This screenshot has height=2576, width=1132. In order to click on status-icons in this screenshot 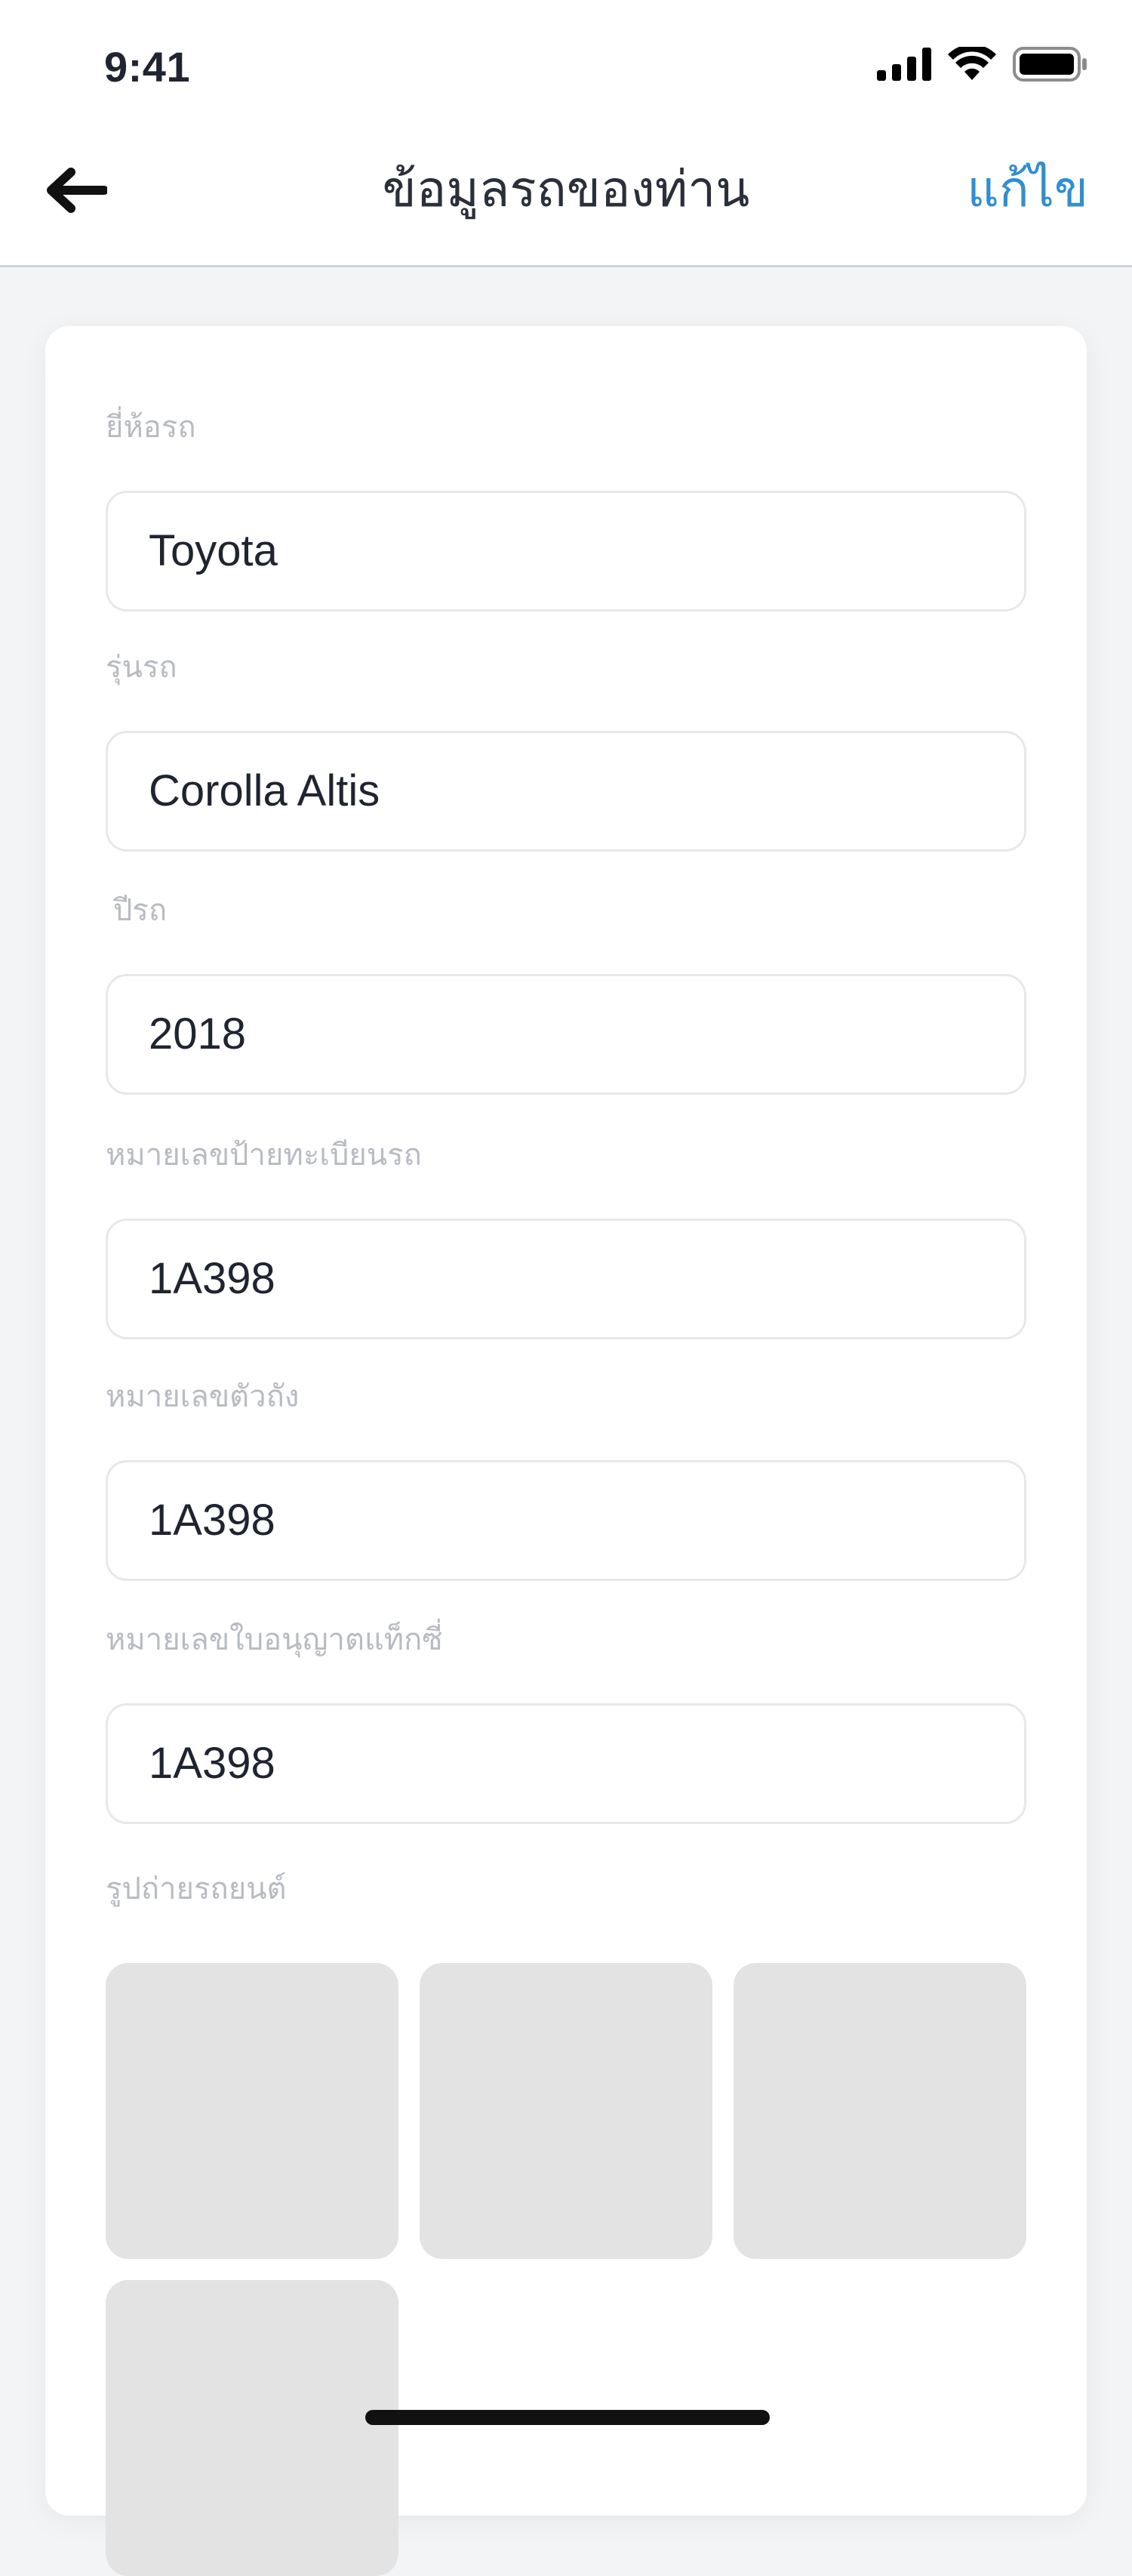, I will do `click(982, 64)`.